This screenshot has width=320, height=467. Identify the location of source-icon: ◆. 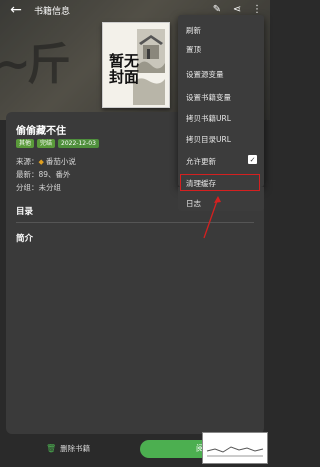
(41, 162).